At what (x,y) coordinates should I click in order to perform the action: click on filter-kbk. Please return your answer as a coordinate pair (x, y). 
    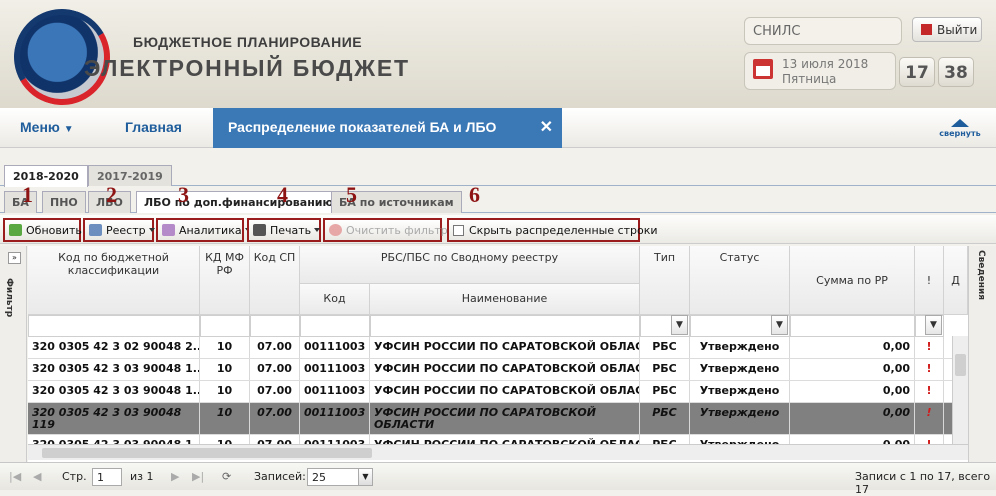
    Looking at the image, I should click on (114, 326).